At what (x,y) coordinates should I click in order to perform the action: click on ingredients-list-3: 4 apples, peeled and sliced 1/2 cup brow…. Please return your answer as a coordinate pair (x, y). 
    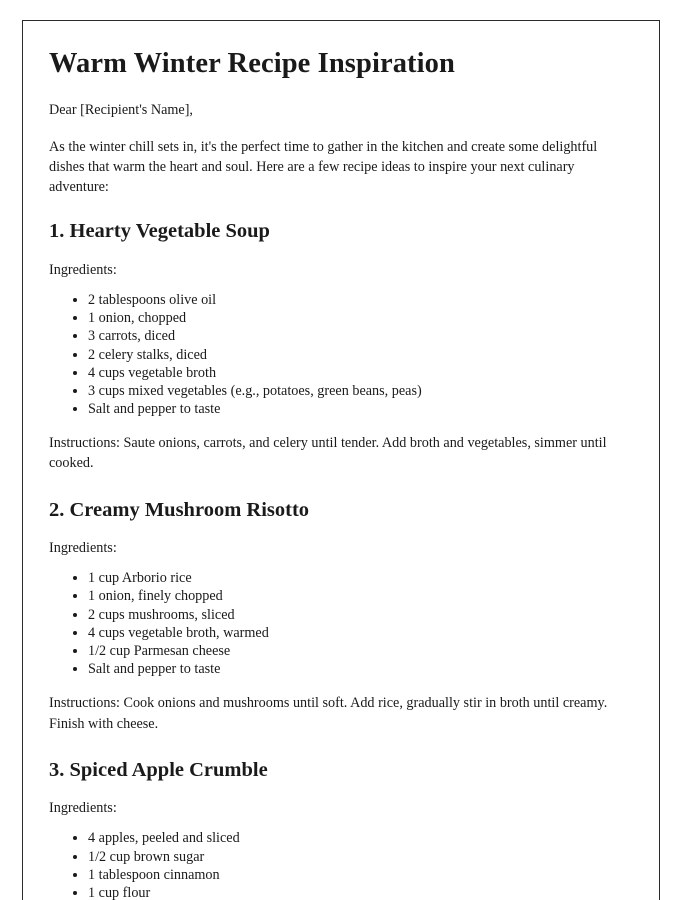
    Looking at the image, I should click on (341, 864).